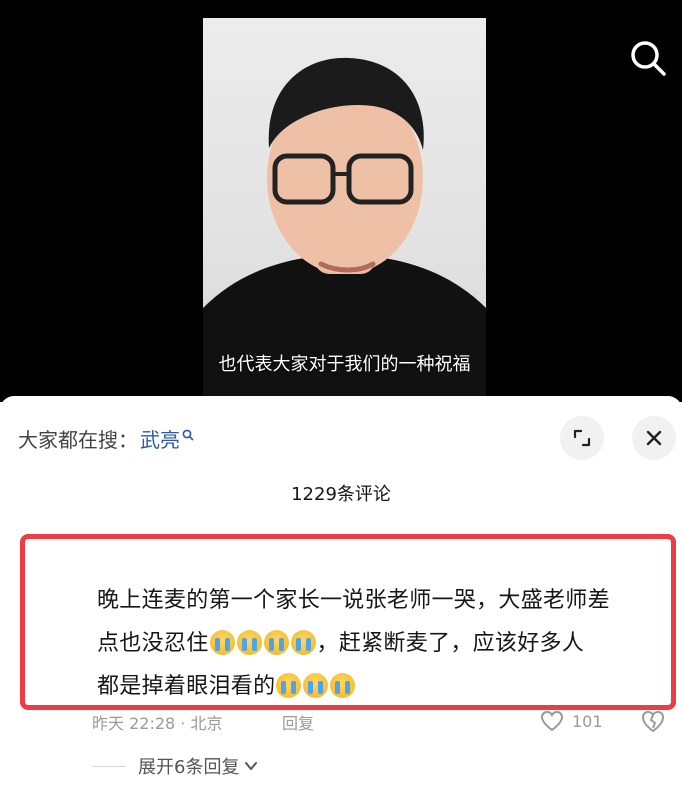 This screenshot has width=682, height=804. I want to click on comment-count: 1229条评论, so click(341, 494).